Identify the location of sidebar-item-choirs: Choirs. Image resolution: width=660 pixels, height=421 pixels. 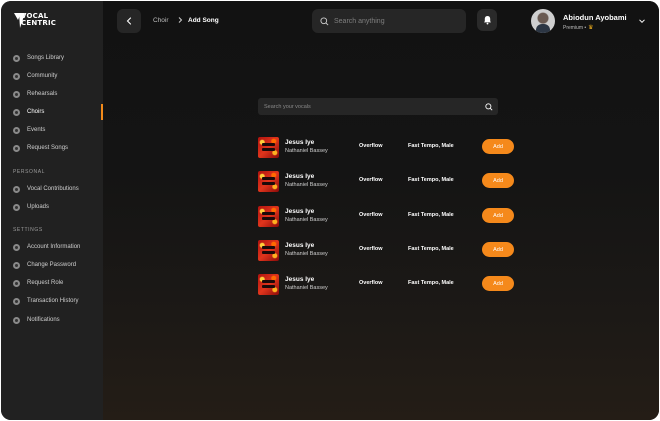
(52, 112).